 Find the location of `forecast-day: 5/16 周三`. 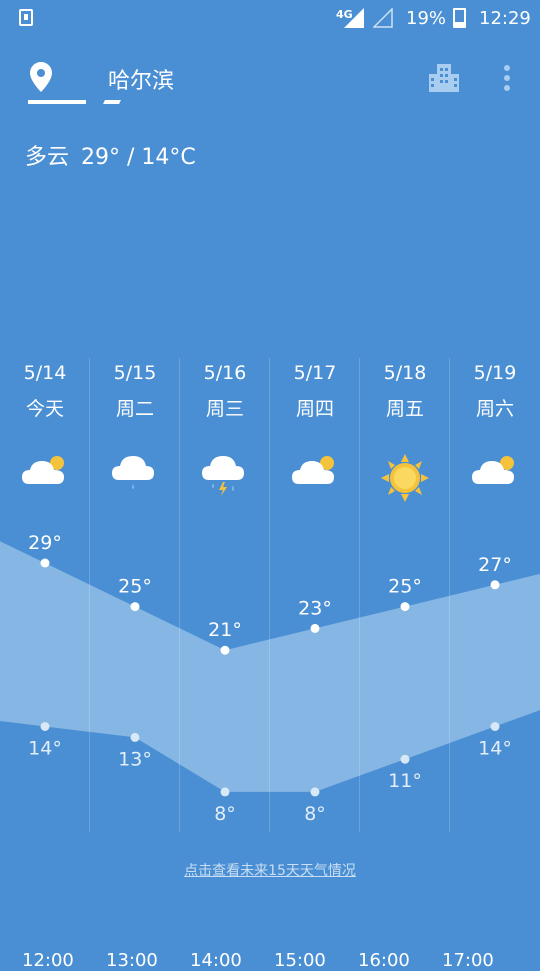

forecast-day: 5/16 周三 is located at coordinates (225, 595).